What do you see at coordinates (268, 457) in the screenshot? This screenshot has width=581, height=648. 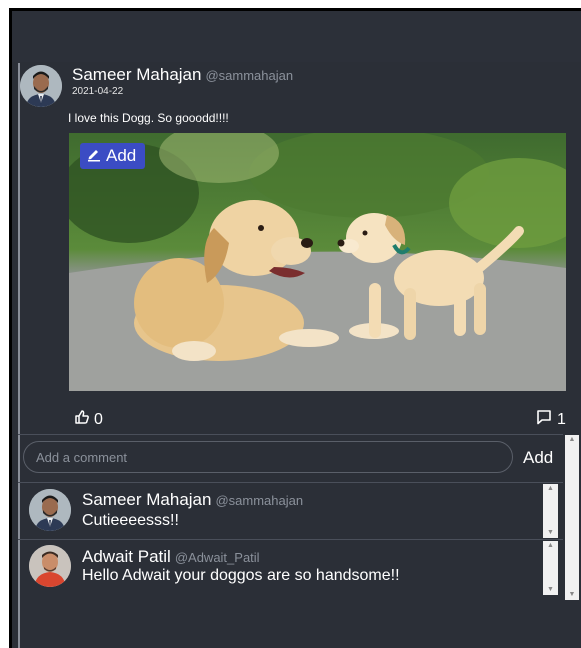 I see `comment-input` at bounding box center [268, 457].